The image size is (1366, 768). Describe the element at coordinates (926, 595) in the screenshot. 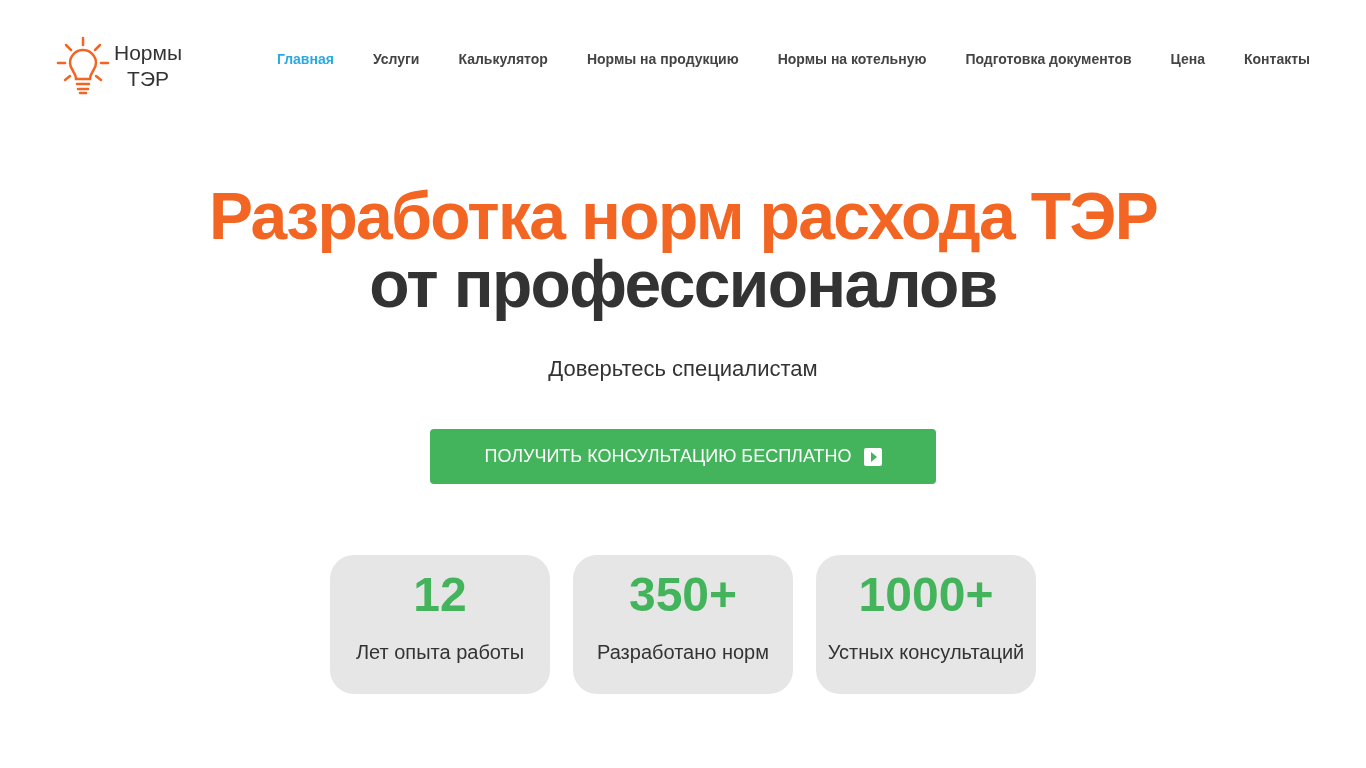

I see `stat-value: 1000+` at that location.